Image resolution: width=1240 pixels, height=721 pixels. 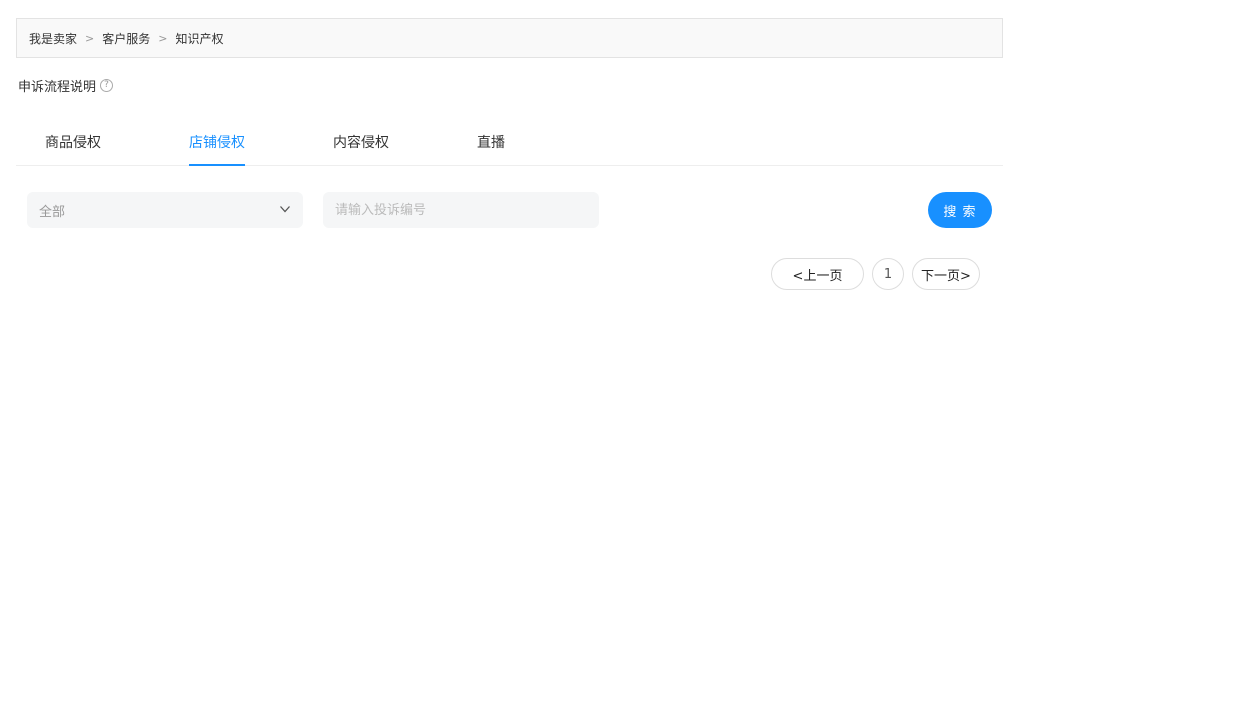 I want to click on search-button: 搜 索, so click(x=960, y=210).